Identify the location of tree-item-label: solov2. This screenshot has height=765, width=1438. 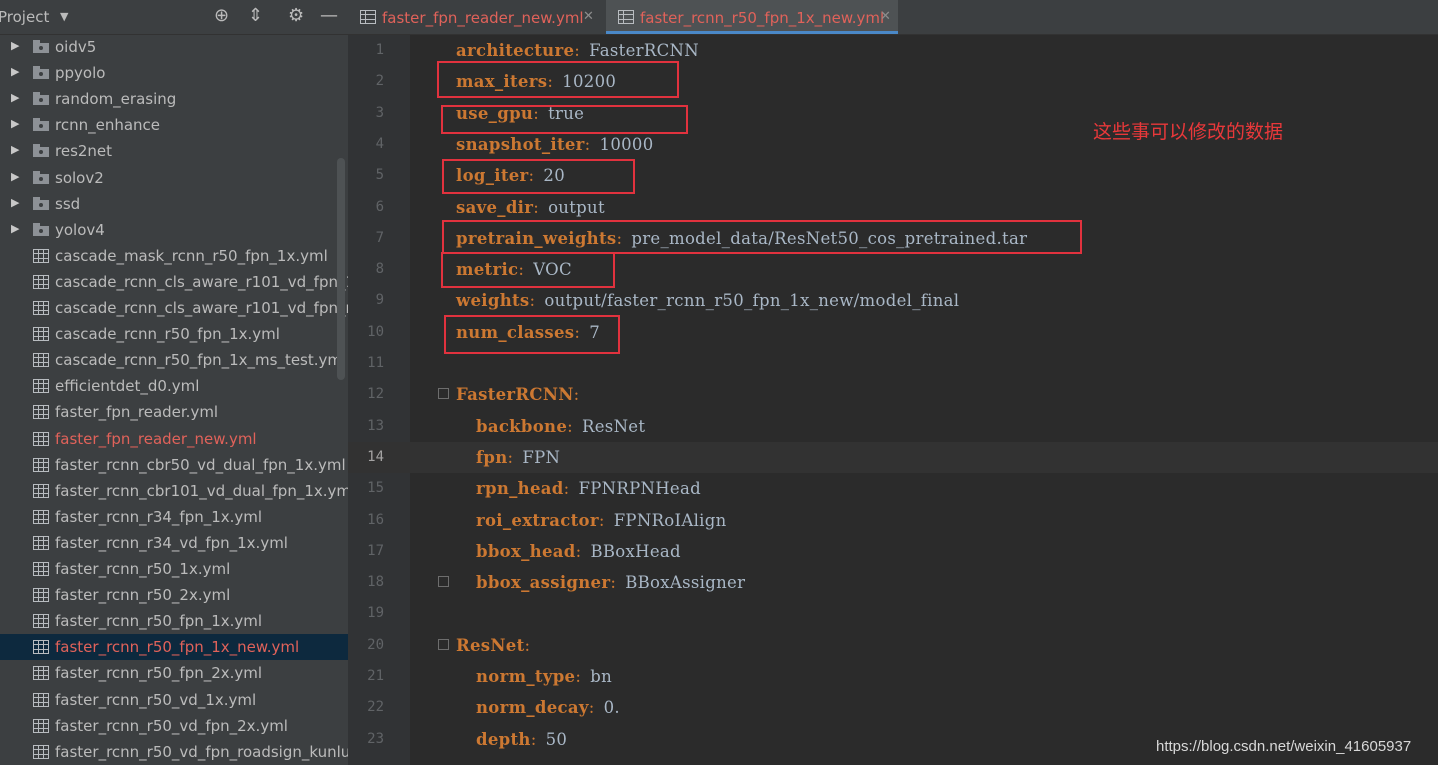
(79, 177).